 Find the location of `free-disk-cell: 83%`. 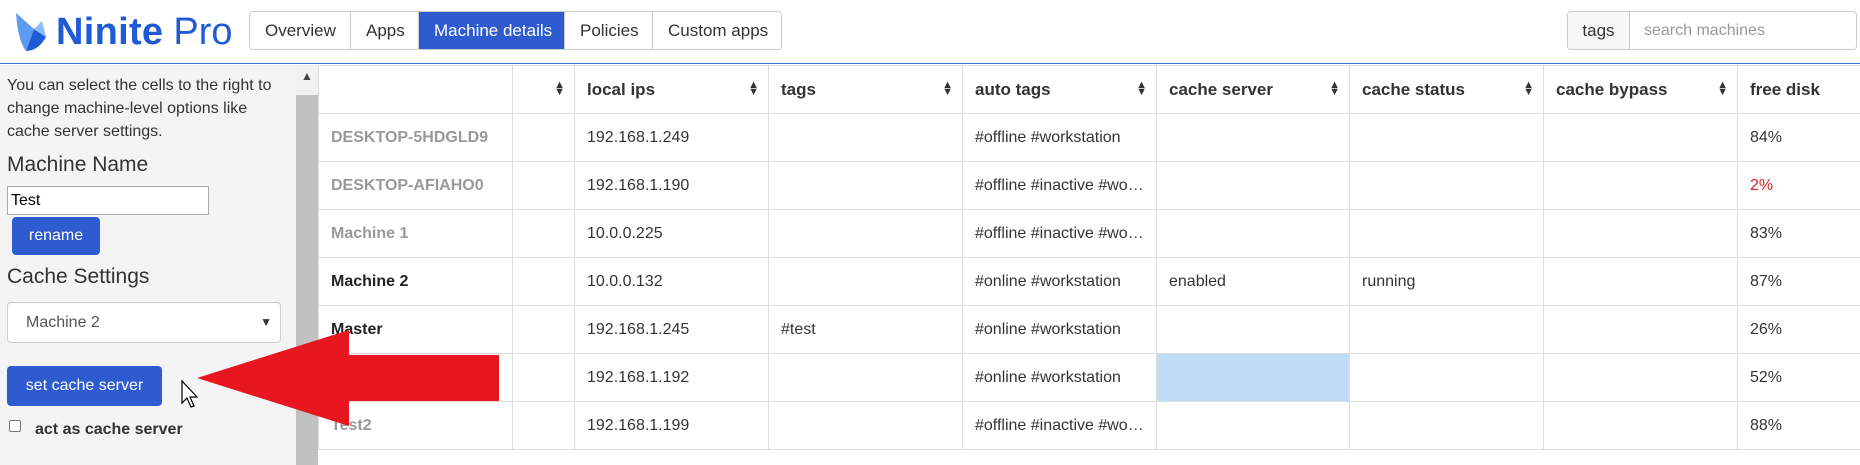

free-disk-cell: 83% is located at coordinates (1798, 233).